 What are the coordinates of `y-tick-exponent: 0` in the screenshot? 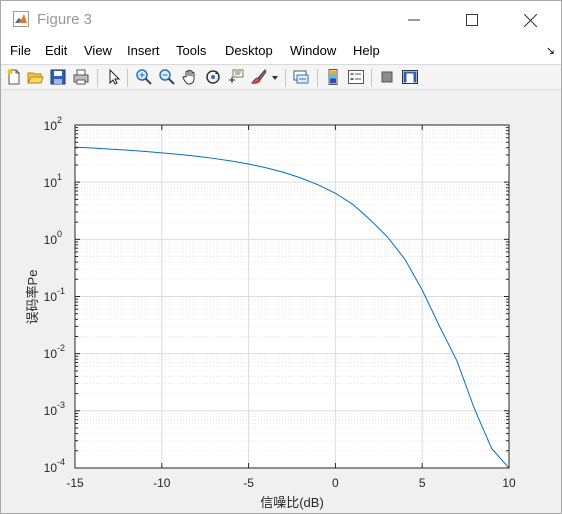 It's located at (59, 234).